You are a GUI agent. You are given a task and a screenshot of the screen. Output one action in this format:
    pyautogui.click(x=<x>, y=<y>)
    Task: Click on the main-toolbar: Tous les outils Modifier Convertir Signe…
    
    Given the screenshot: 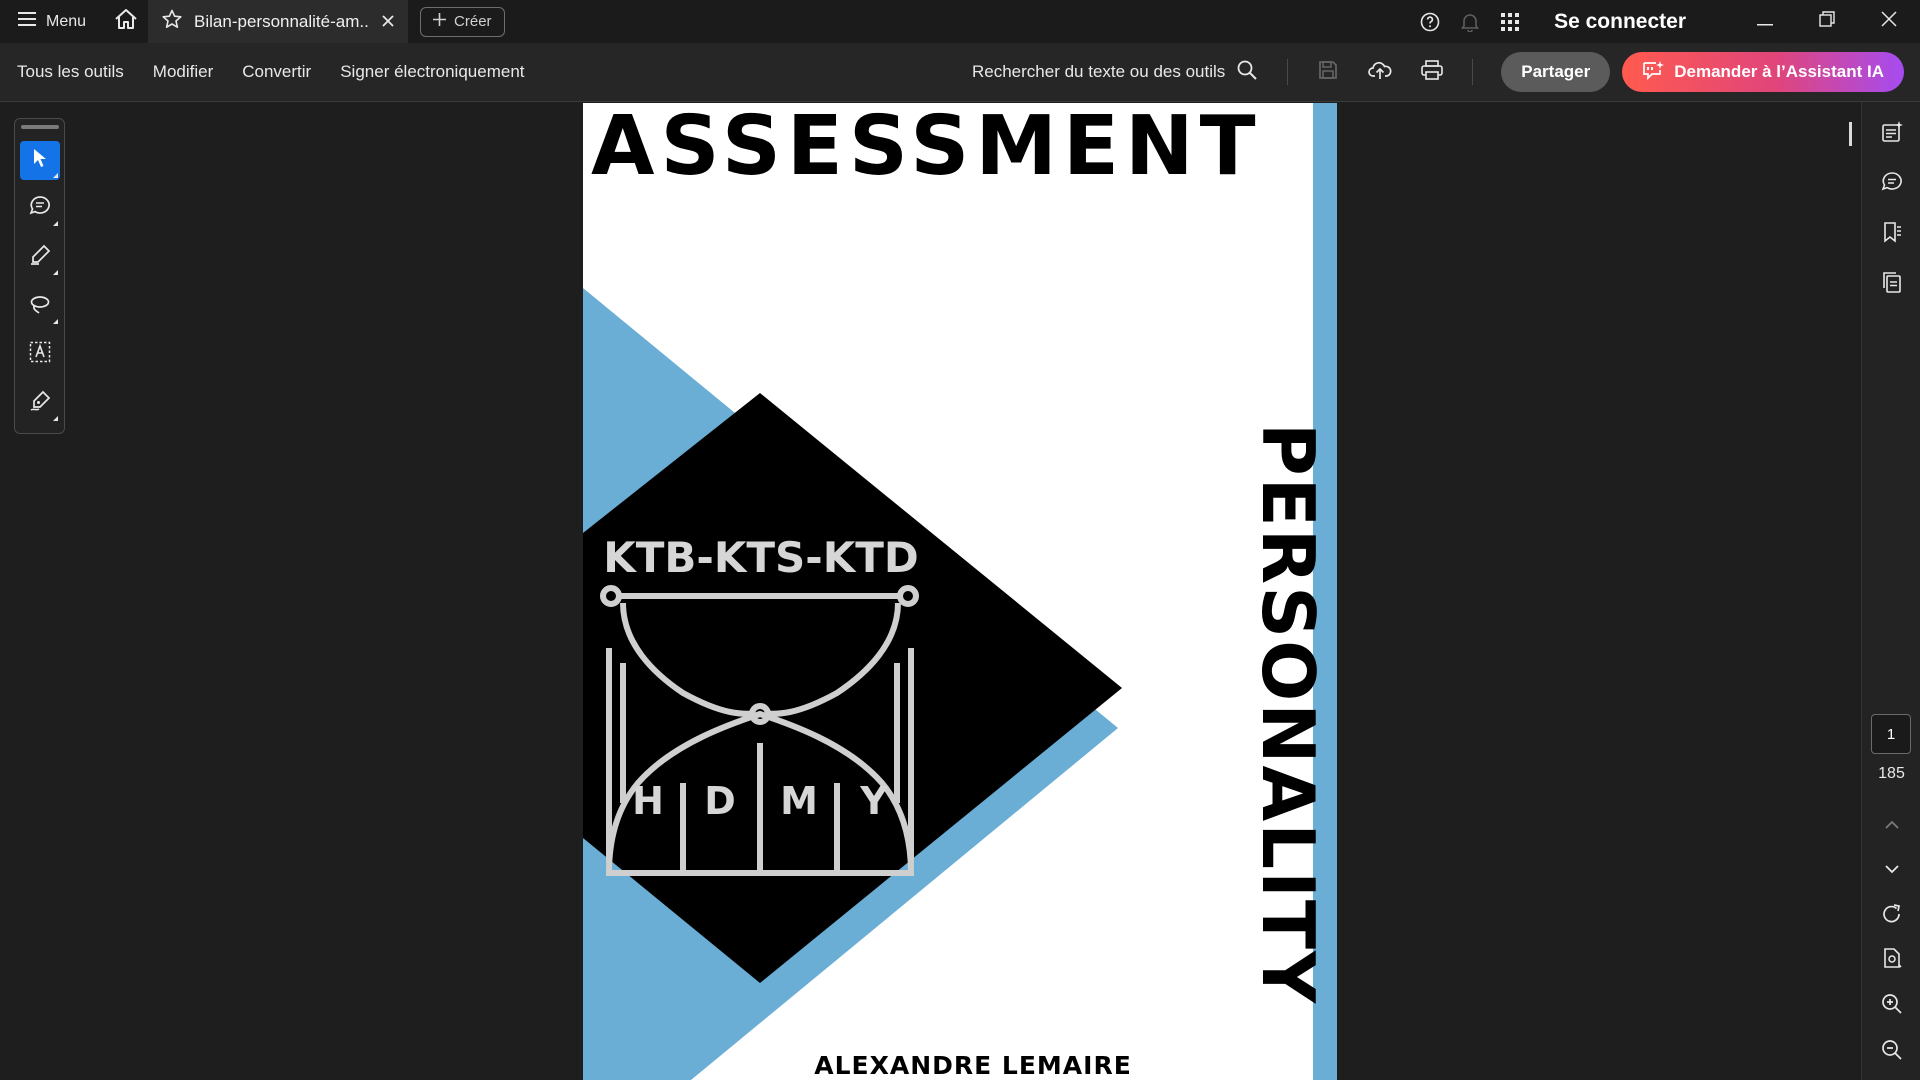 What is the action you would take?
    pyautogui.click(x=960, y=72)
    